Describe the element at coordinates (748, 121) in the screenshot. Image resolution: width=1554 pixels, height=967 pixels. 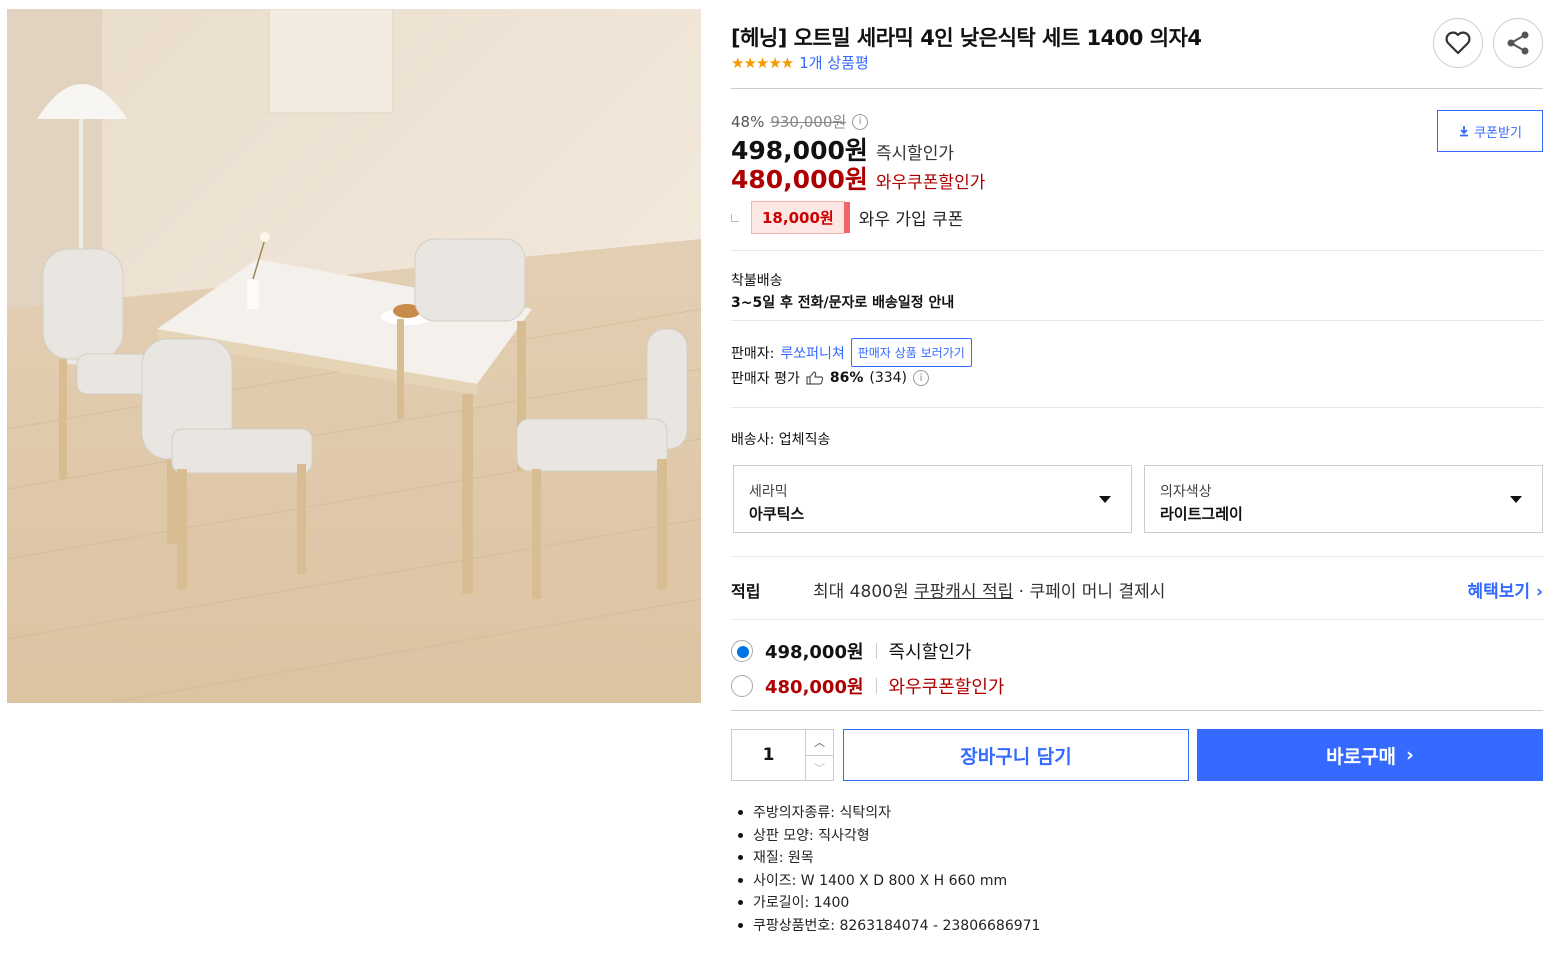
I see `discount-rate: 48%` at that location.